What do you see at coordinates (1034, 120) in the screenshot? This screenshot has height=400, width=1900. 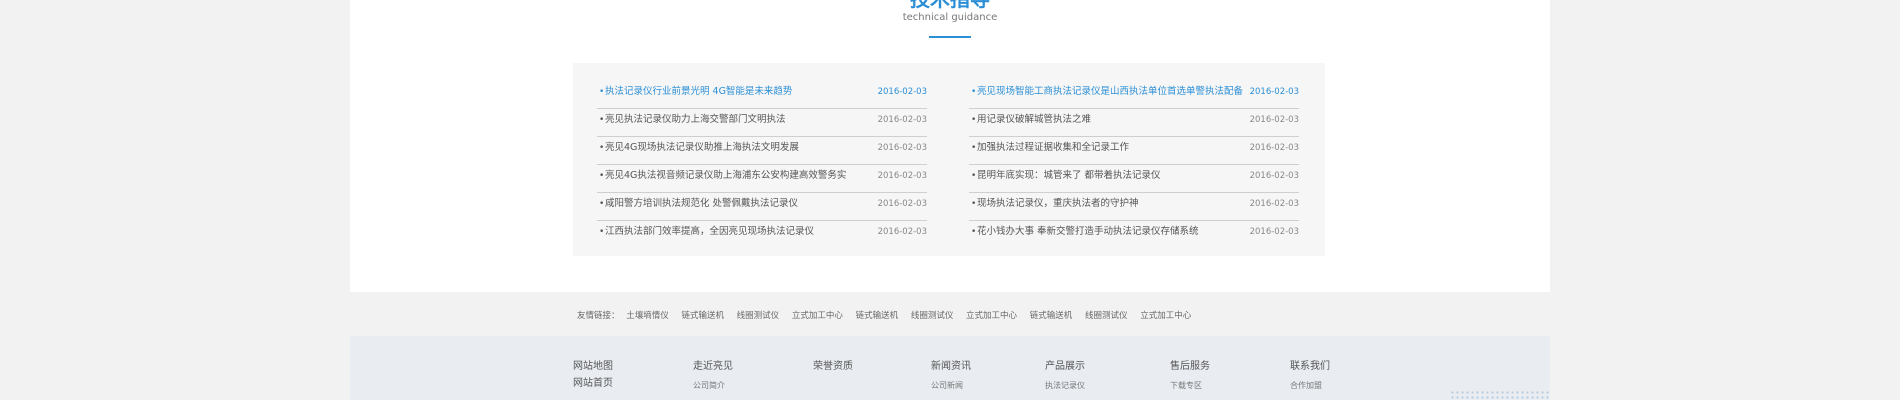 I see `news-title: 用记录仪破解城管执法之难` at bounding box center [1034, 120].